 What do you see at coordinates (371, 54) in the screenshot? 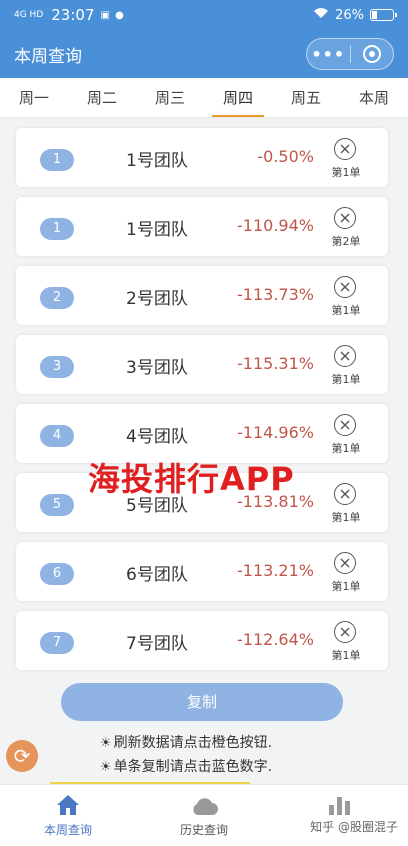
I see `close-target-icon` at bounding box center [371, 54].